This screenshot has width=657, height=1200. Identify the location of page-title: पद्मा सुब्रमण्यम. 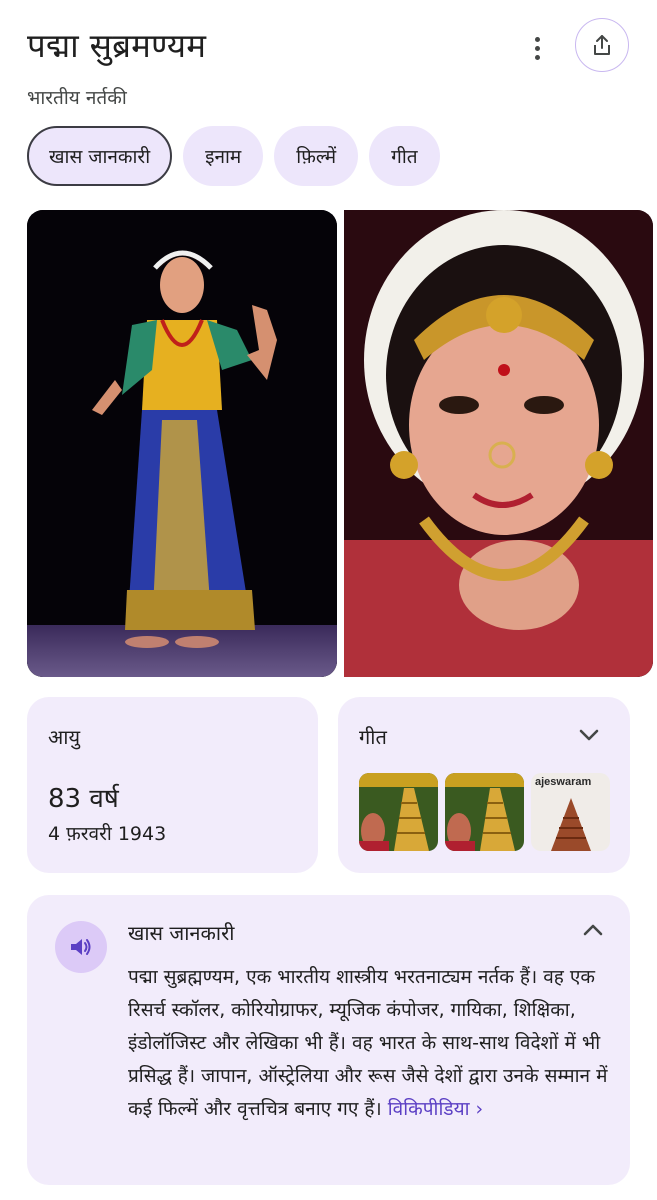
(117, 45).